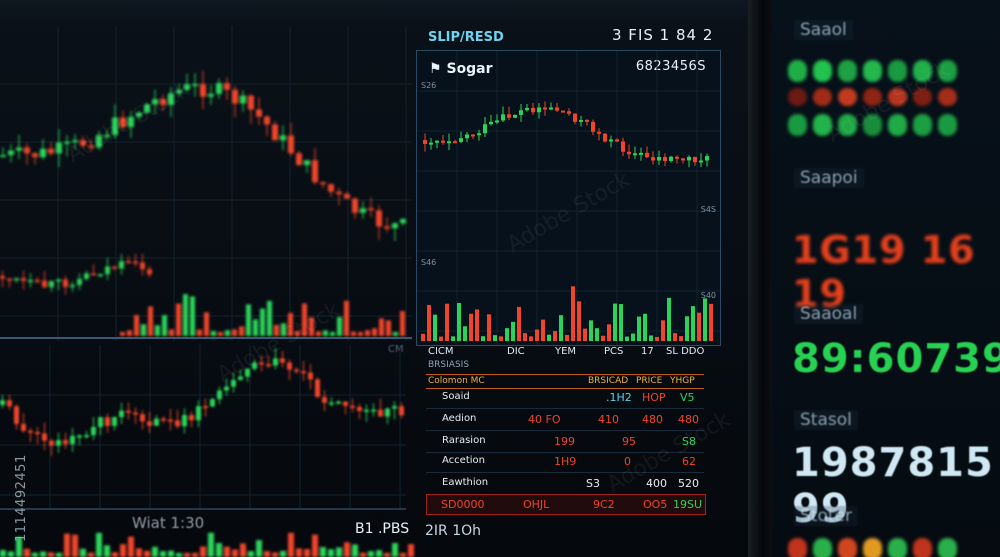  What do you see at coordinates (203, 427) in the screenshot?
I see `bottom-candle-chart` at bounding box center [203, 427].